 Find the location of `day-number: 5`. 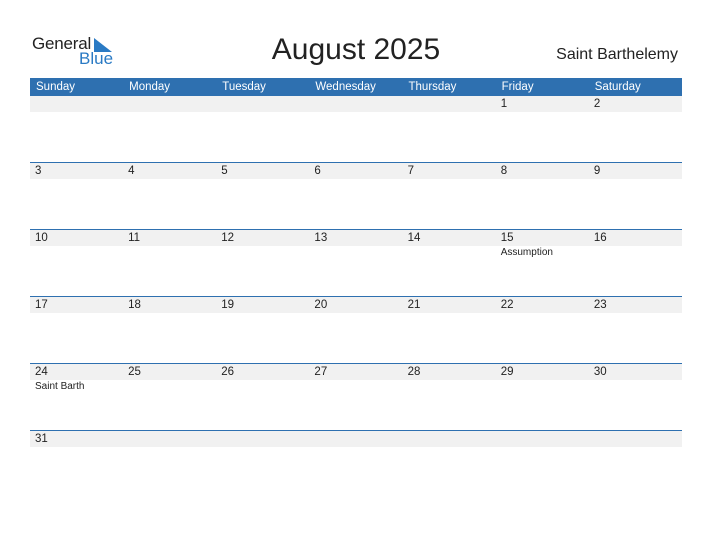

day-number: 5 is located at coordinates (224, 171).